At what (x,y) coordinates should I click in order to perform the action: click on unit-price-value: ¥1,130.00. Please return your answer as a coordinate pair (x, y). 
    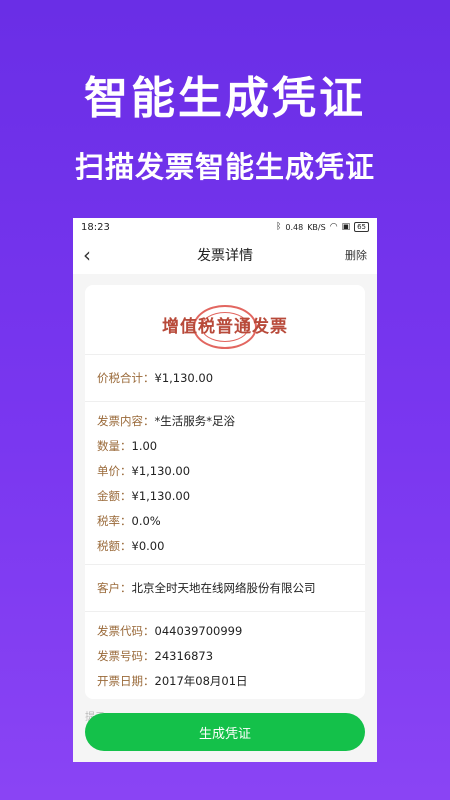
    Looking at the image, I should click on (161, 470).